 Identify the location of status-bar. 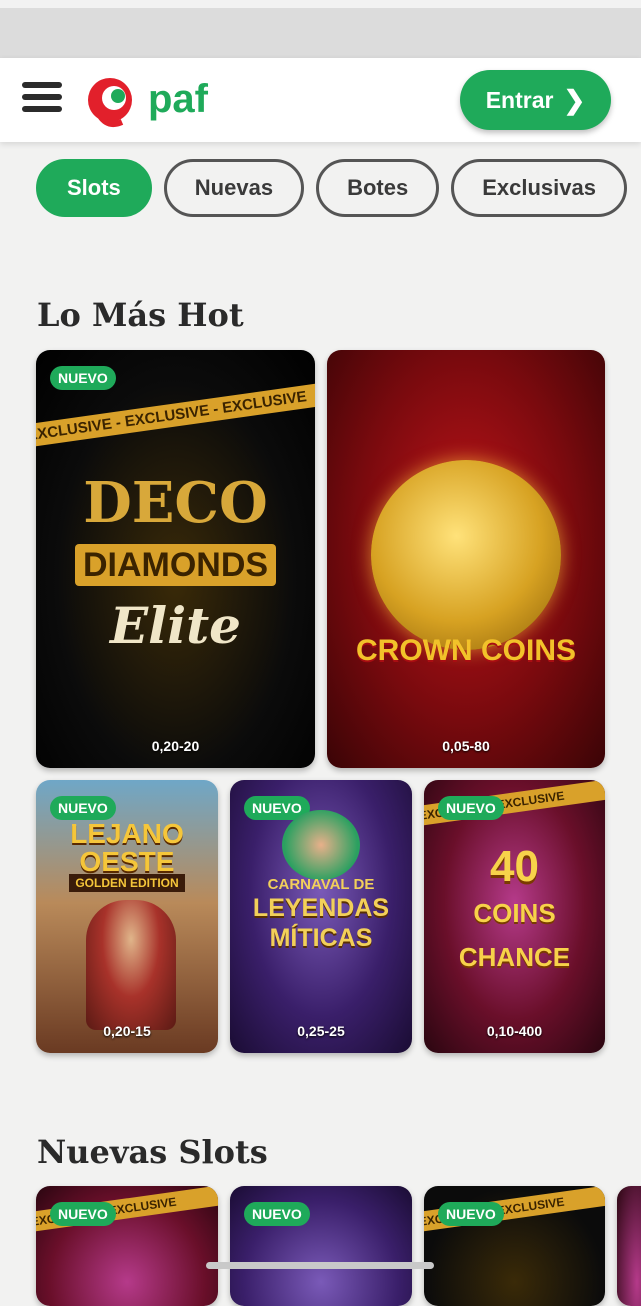
(320, 29).